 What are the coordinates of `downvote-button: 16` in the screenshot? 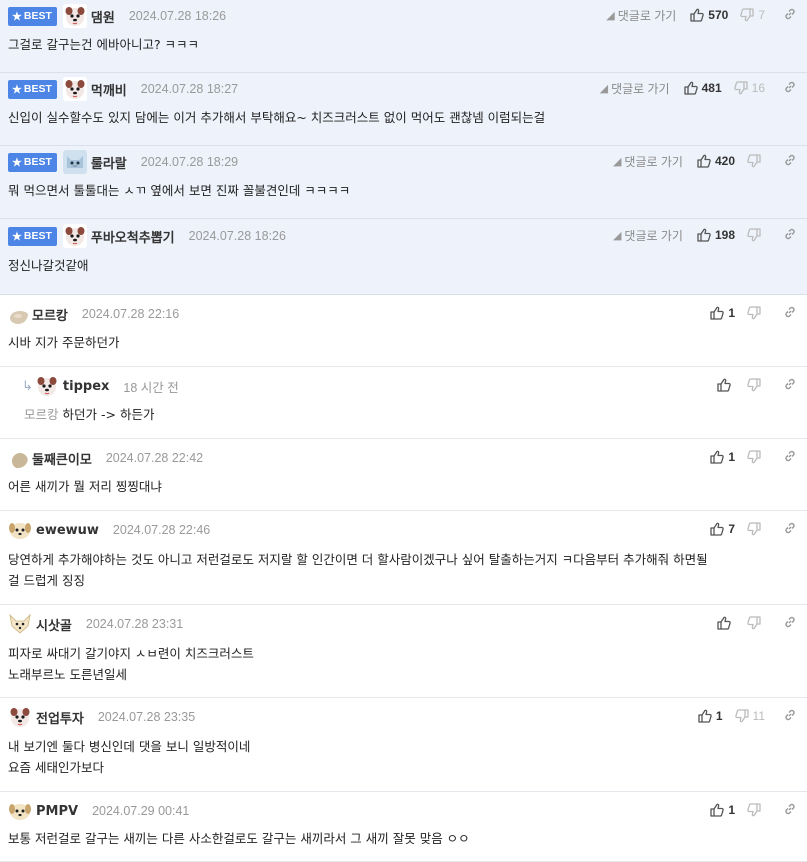 It's located at (754, 88).